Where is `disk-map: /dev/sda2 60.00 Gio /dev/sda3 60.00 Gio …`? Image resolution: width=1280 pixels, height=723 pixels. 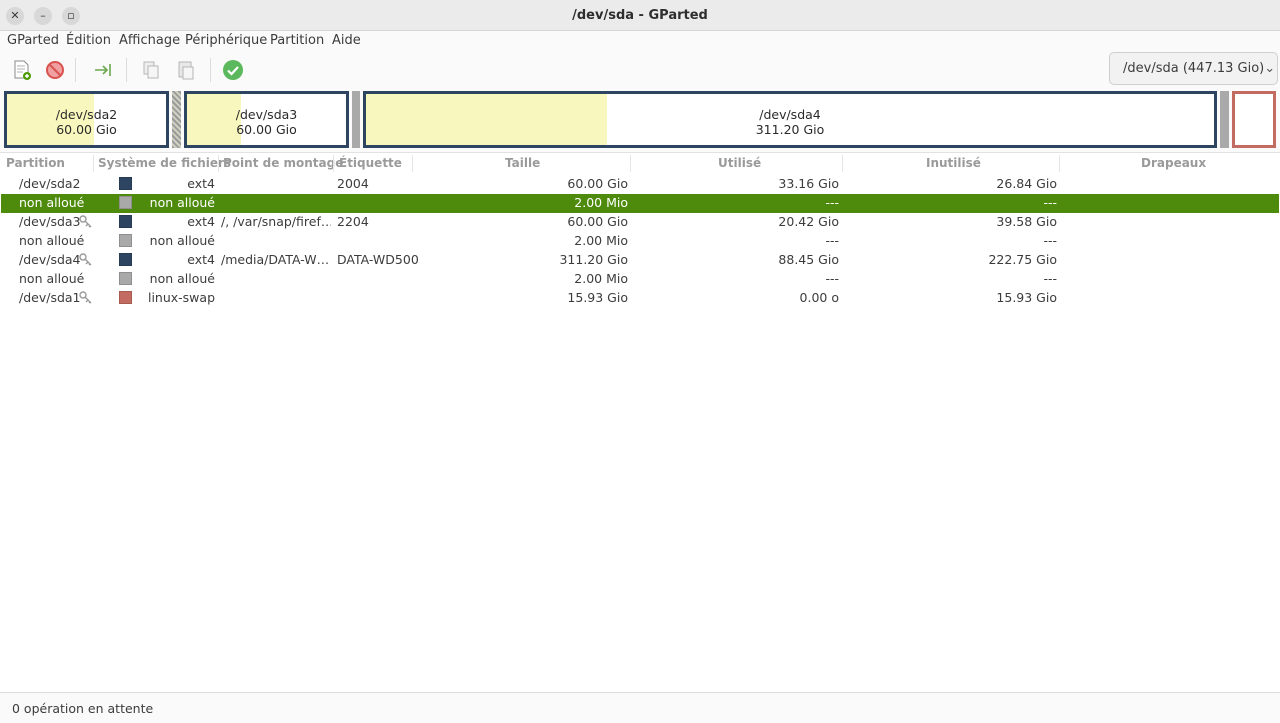 disk-map: /dev/sda2 60.00 Gio /dev/sda3 60.00 Gio … is located at coordinates (640, 119).